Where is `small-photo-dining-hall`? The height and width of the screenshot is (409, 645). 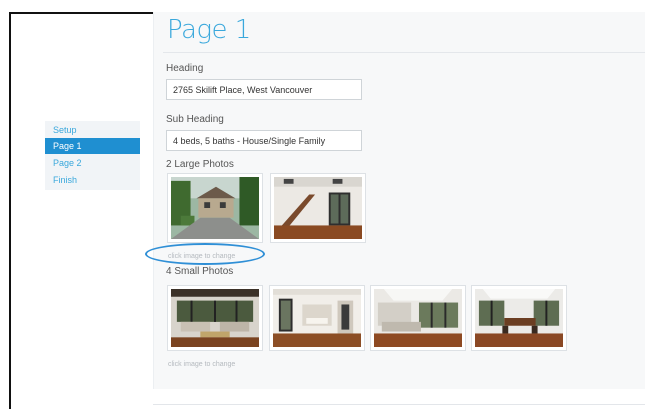 small-photo-dining-hall is located at coordinates (317, 318).